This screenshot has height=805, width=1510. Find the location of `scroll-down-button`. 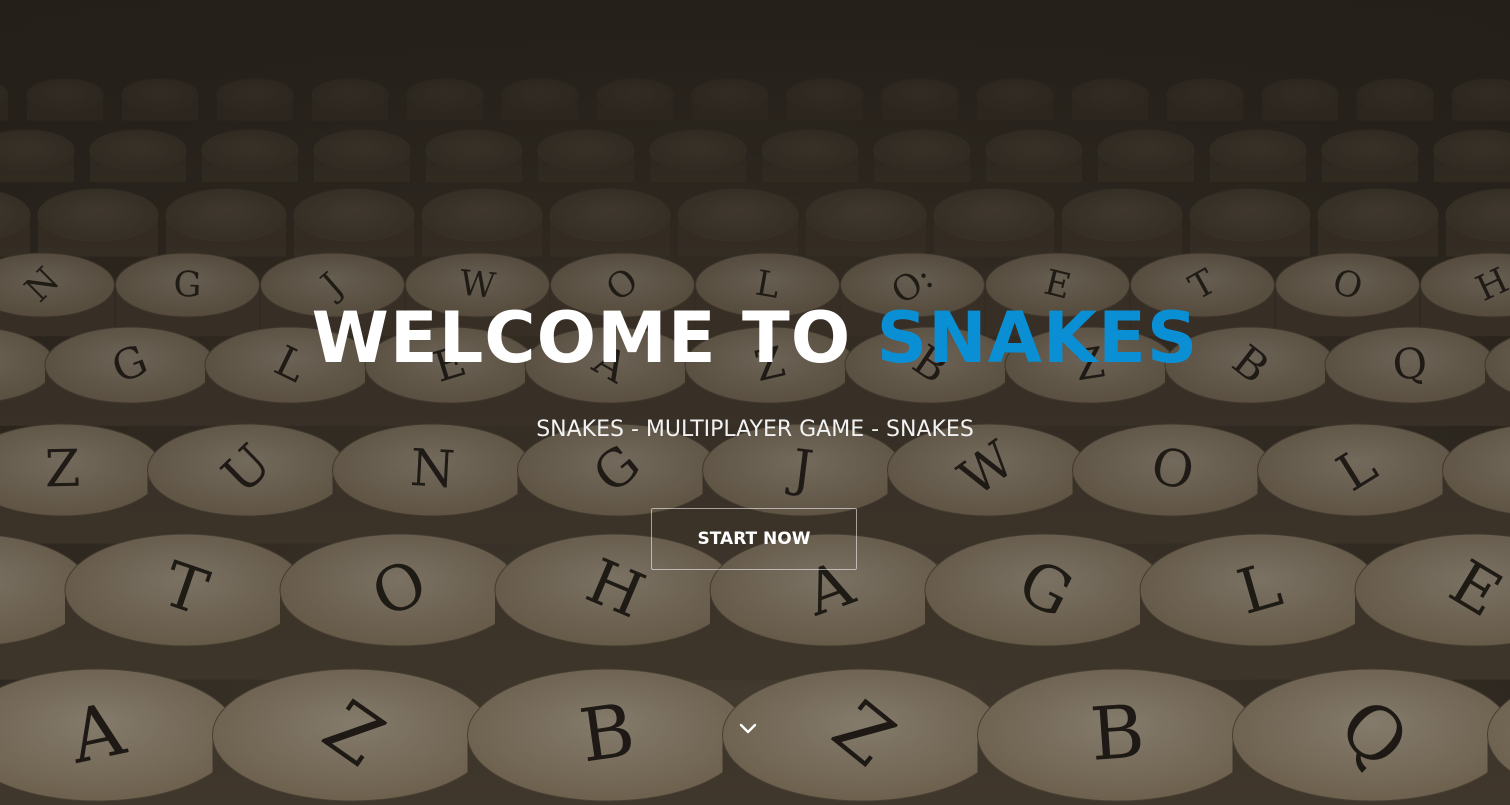

scroll-down-button is located at coordinates (748, 729).